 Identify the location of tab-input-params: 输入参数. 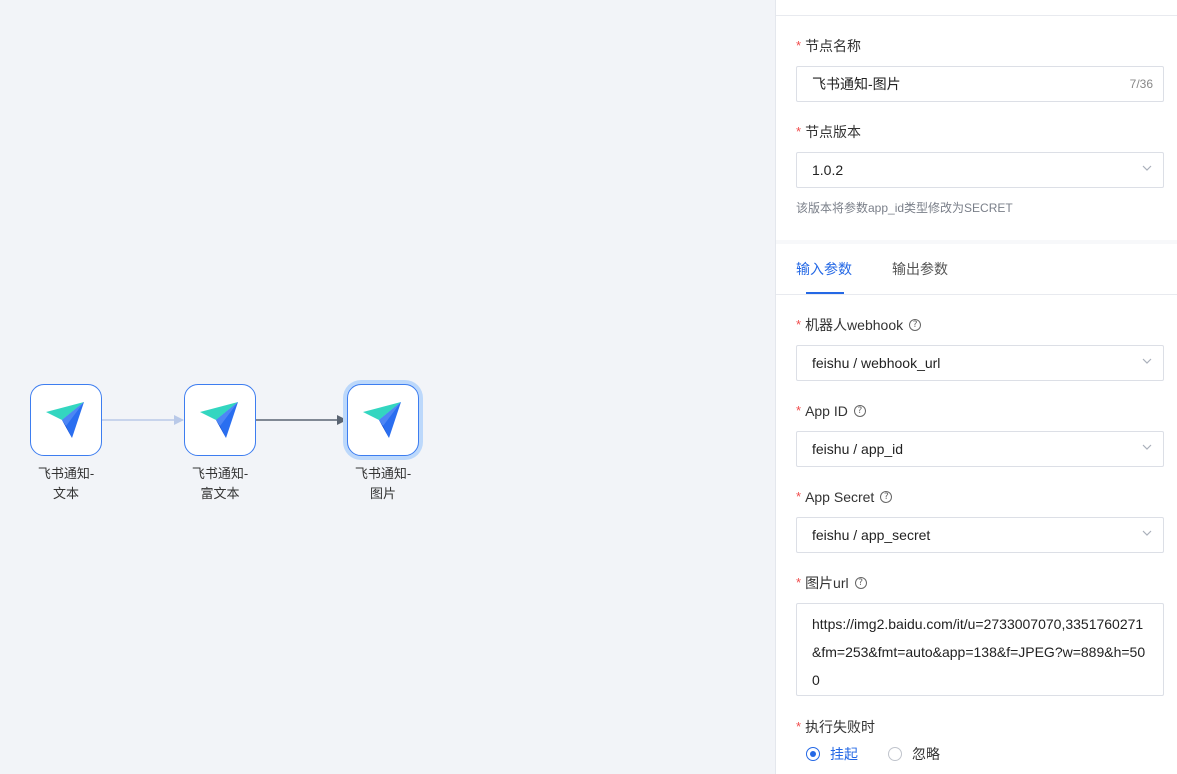
(824, 269).